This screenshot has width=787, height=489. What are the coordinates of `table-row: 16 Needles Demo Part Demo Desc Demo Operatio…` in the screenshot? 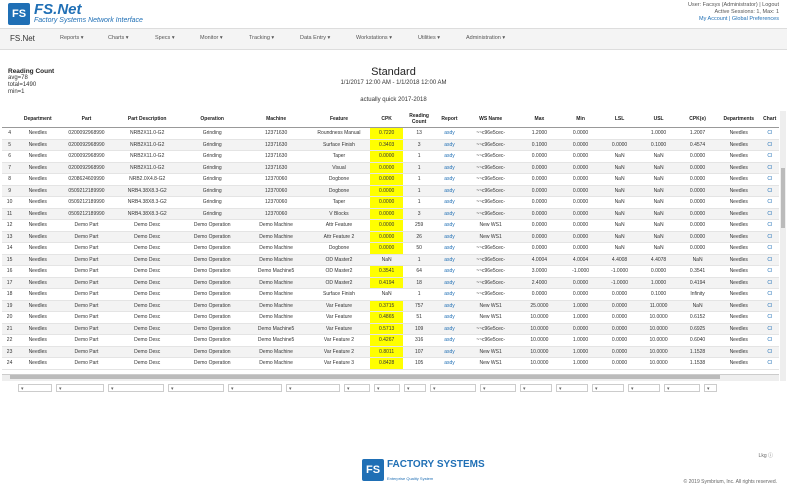 It's located at (390, 271).